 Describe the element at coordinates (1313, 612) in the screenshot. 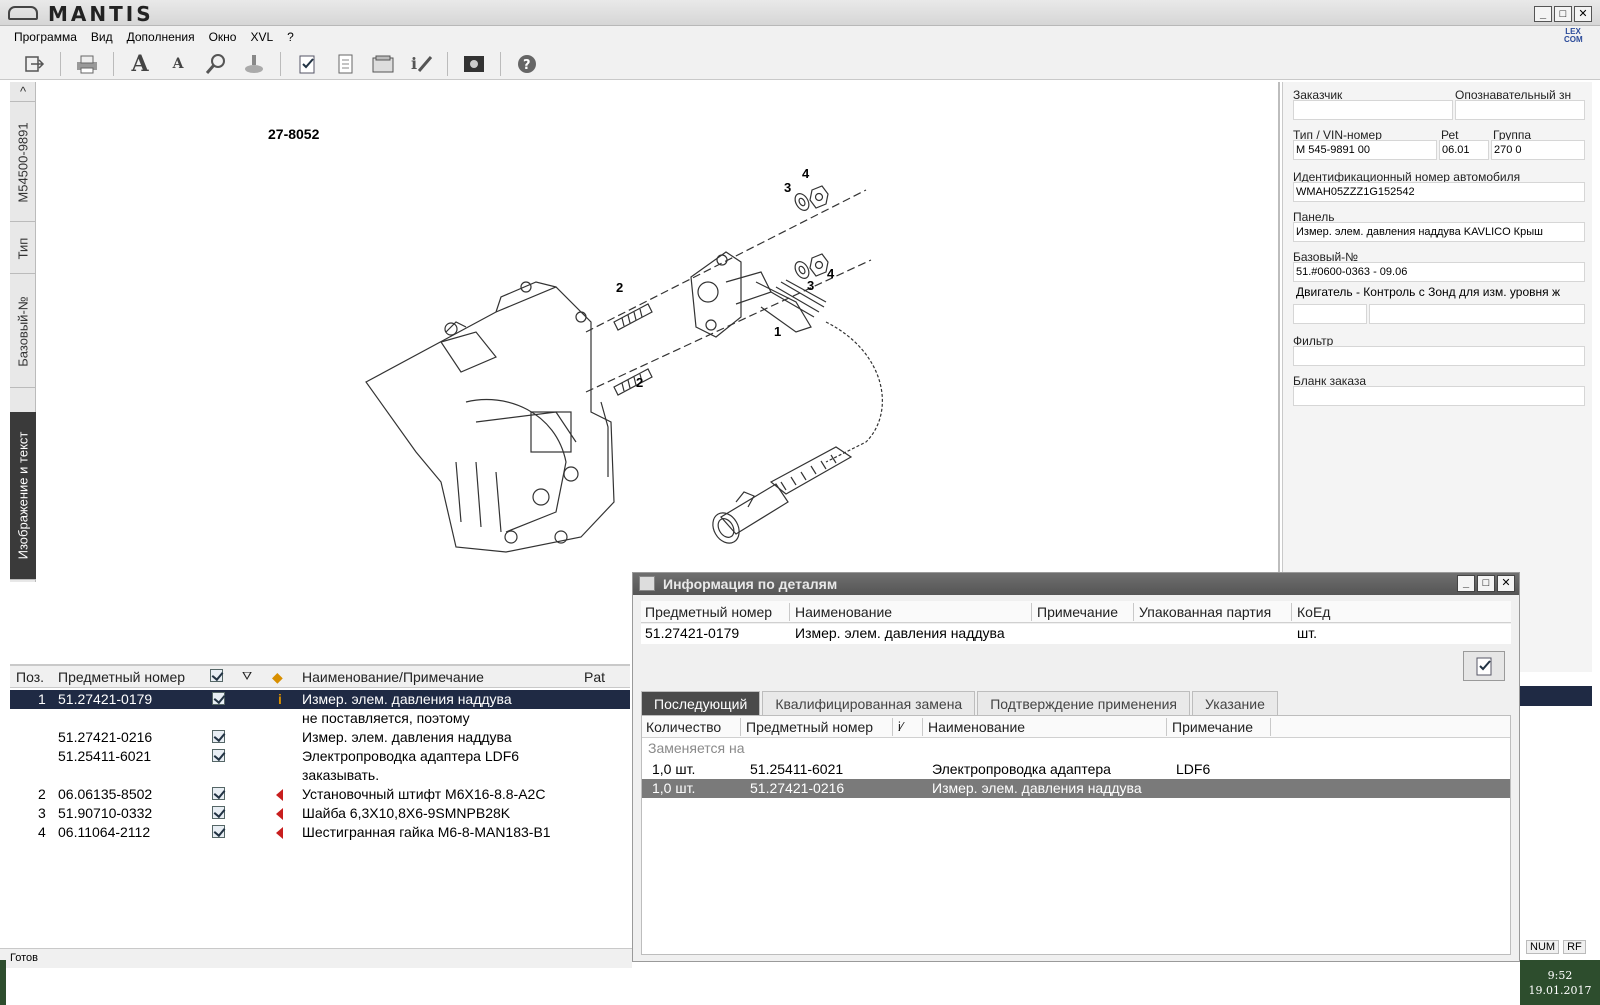

I see `dh-unit: КоЕд` at that location.